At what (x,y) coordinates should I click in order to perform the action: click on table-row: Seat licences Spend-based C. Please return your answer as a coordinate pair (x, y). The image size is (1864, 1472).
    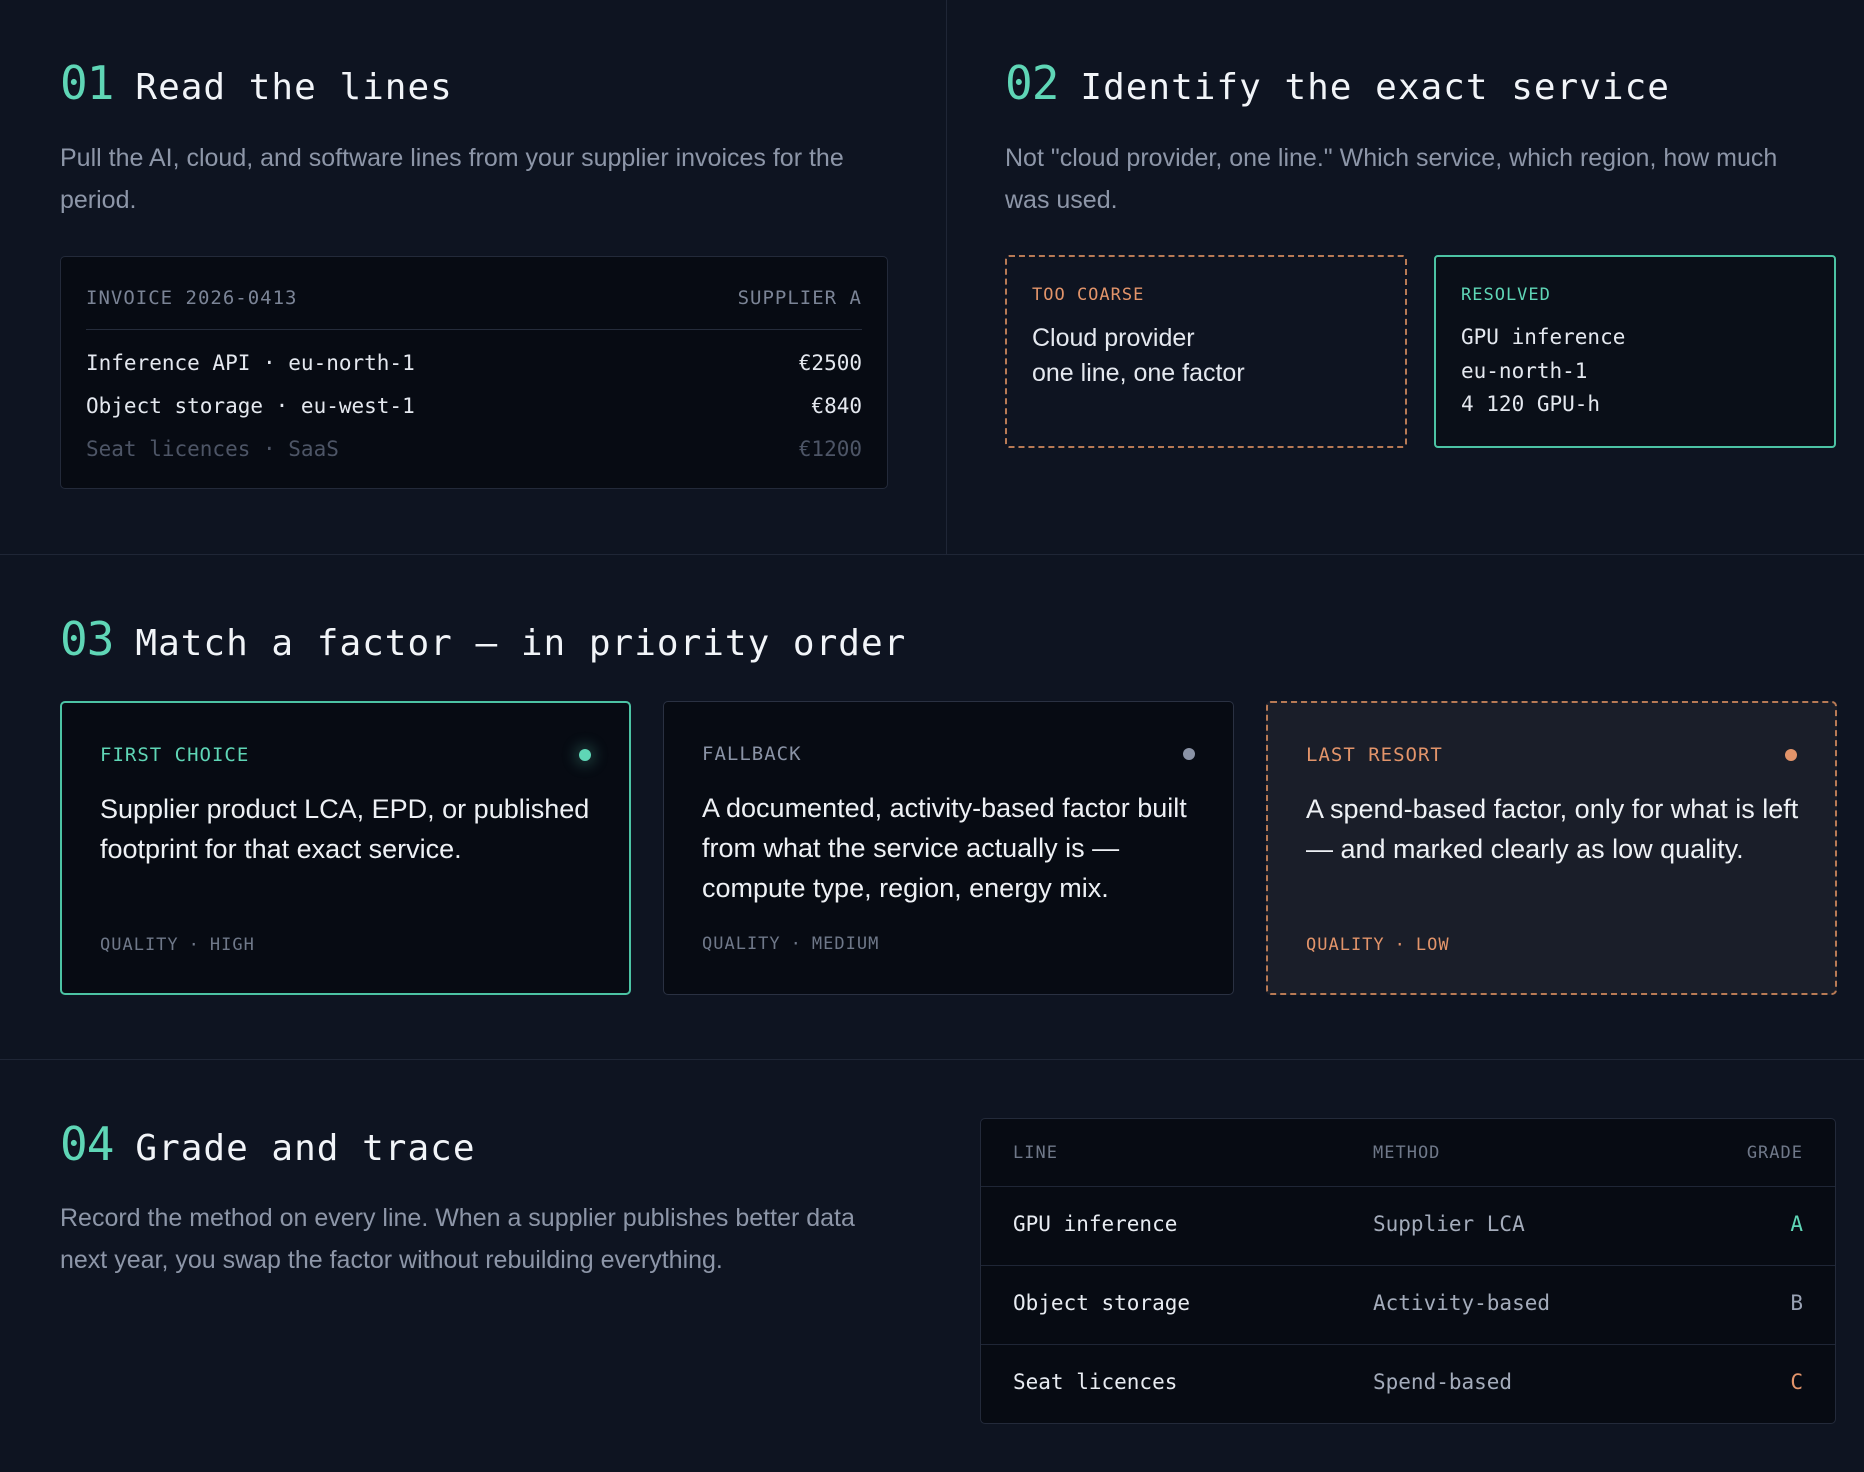
    Looking at the image, I should click on (1408, 1383).